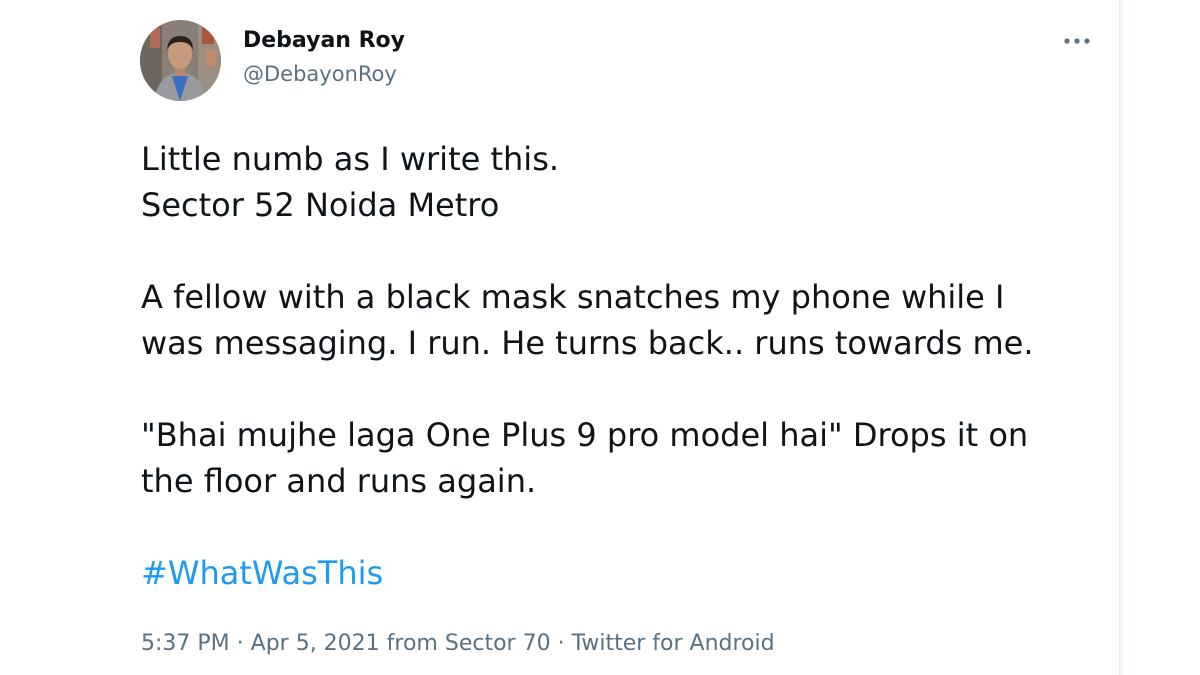 The width and height of the screenshot is (1200, 675). I want to click on more-horizontal-icon, so click(1077, 41).